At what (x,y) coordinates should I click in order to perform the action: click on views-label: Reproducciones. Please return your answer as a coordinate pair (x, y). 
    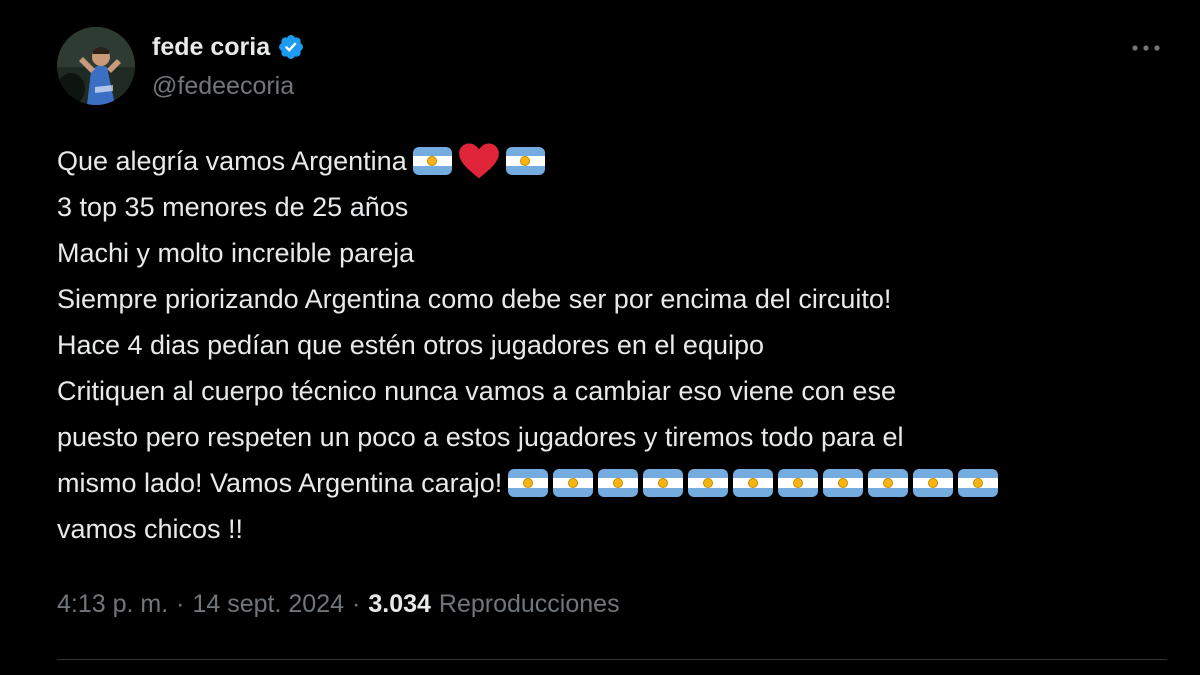
    Looking at the image, I should click on (529, 604).